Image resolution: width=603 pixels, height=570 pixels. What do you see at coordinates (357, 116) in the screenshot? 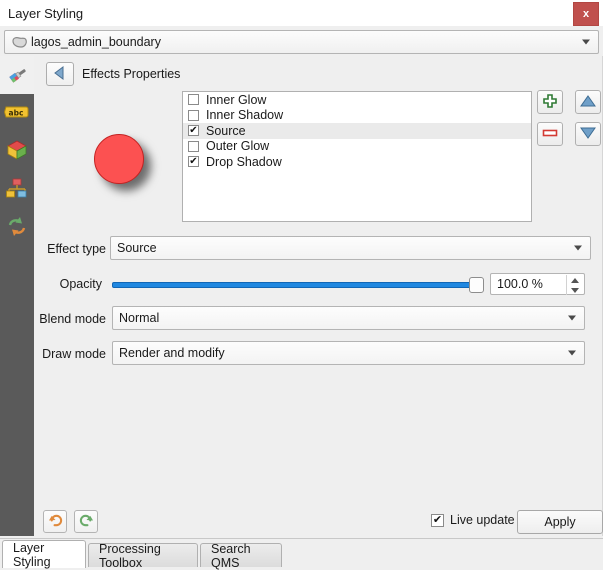
I see `list-item: Inner Shadow` at bounding box center [357, 116].